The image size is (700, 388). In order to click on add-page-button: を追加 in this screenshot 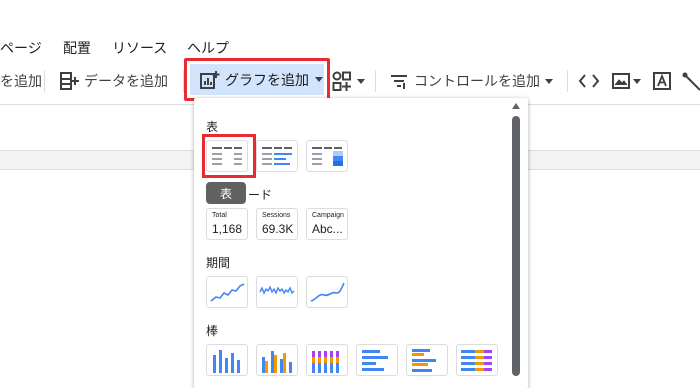, I will do `click(21, 81)`.